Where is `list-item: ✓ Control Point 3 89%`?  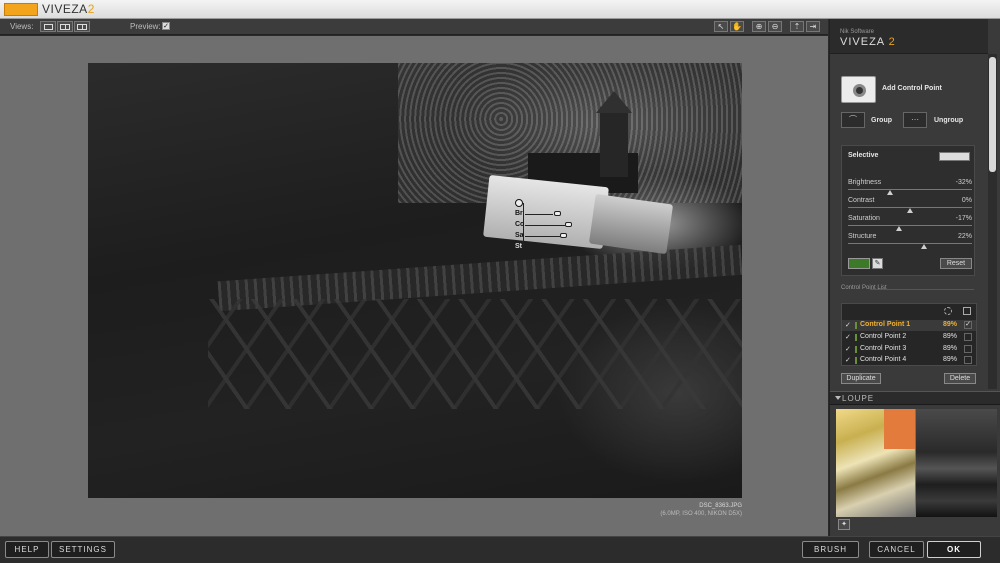
list-item: ✓ Control Point 3 89% is located at coordinates (909, 349).